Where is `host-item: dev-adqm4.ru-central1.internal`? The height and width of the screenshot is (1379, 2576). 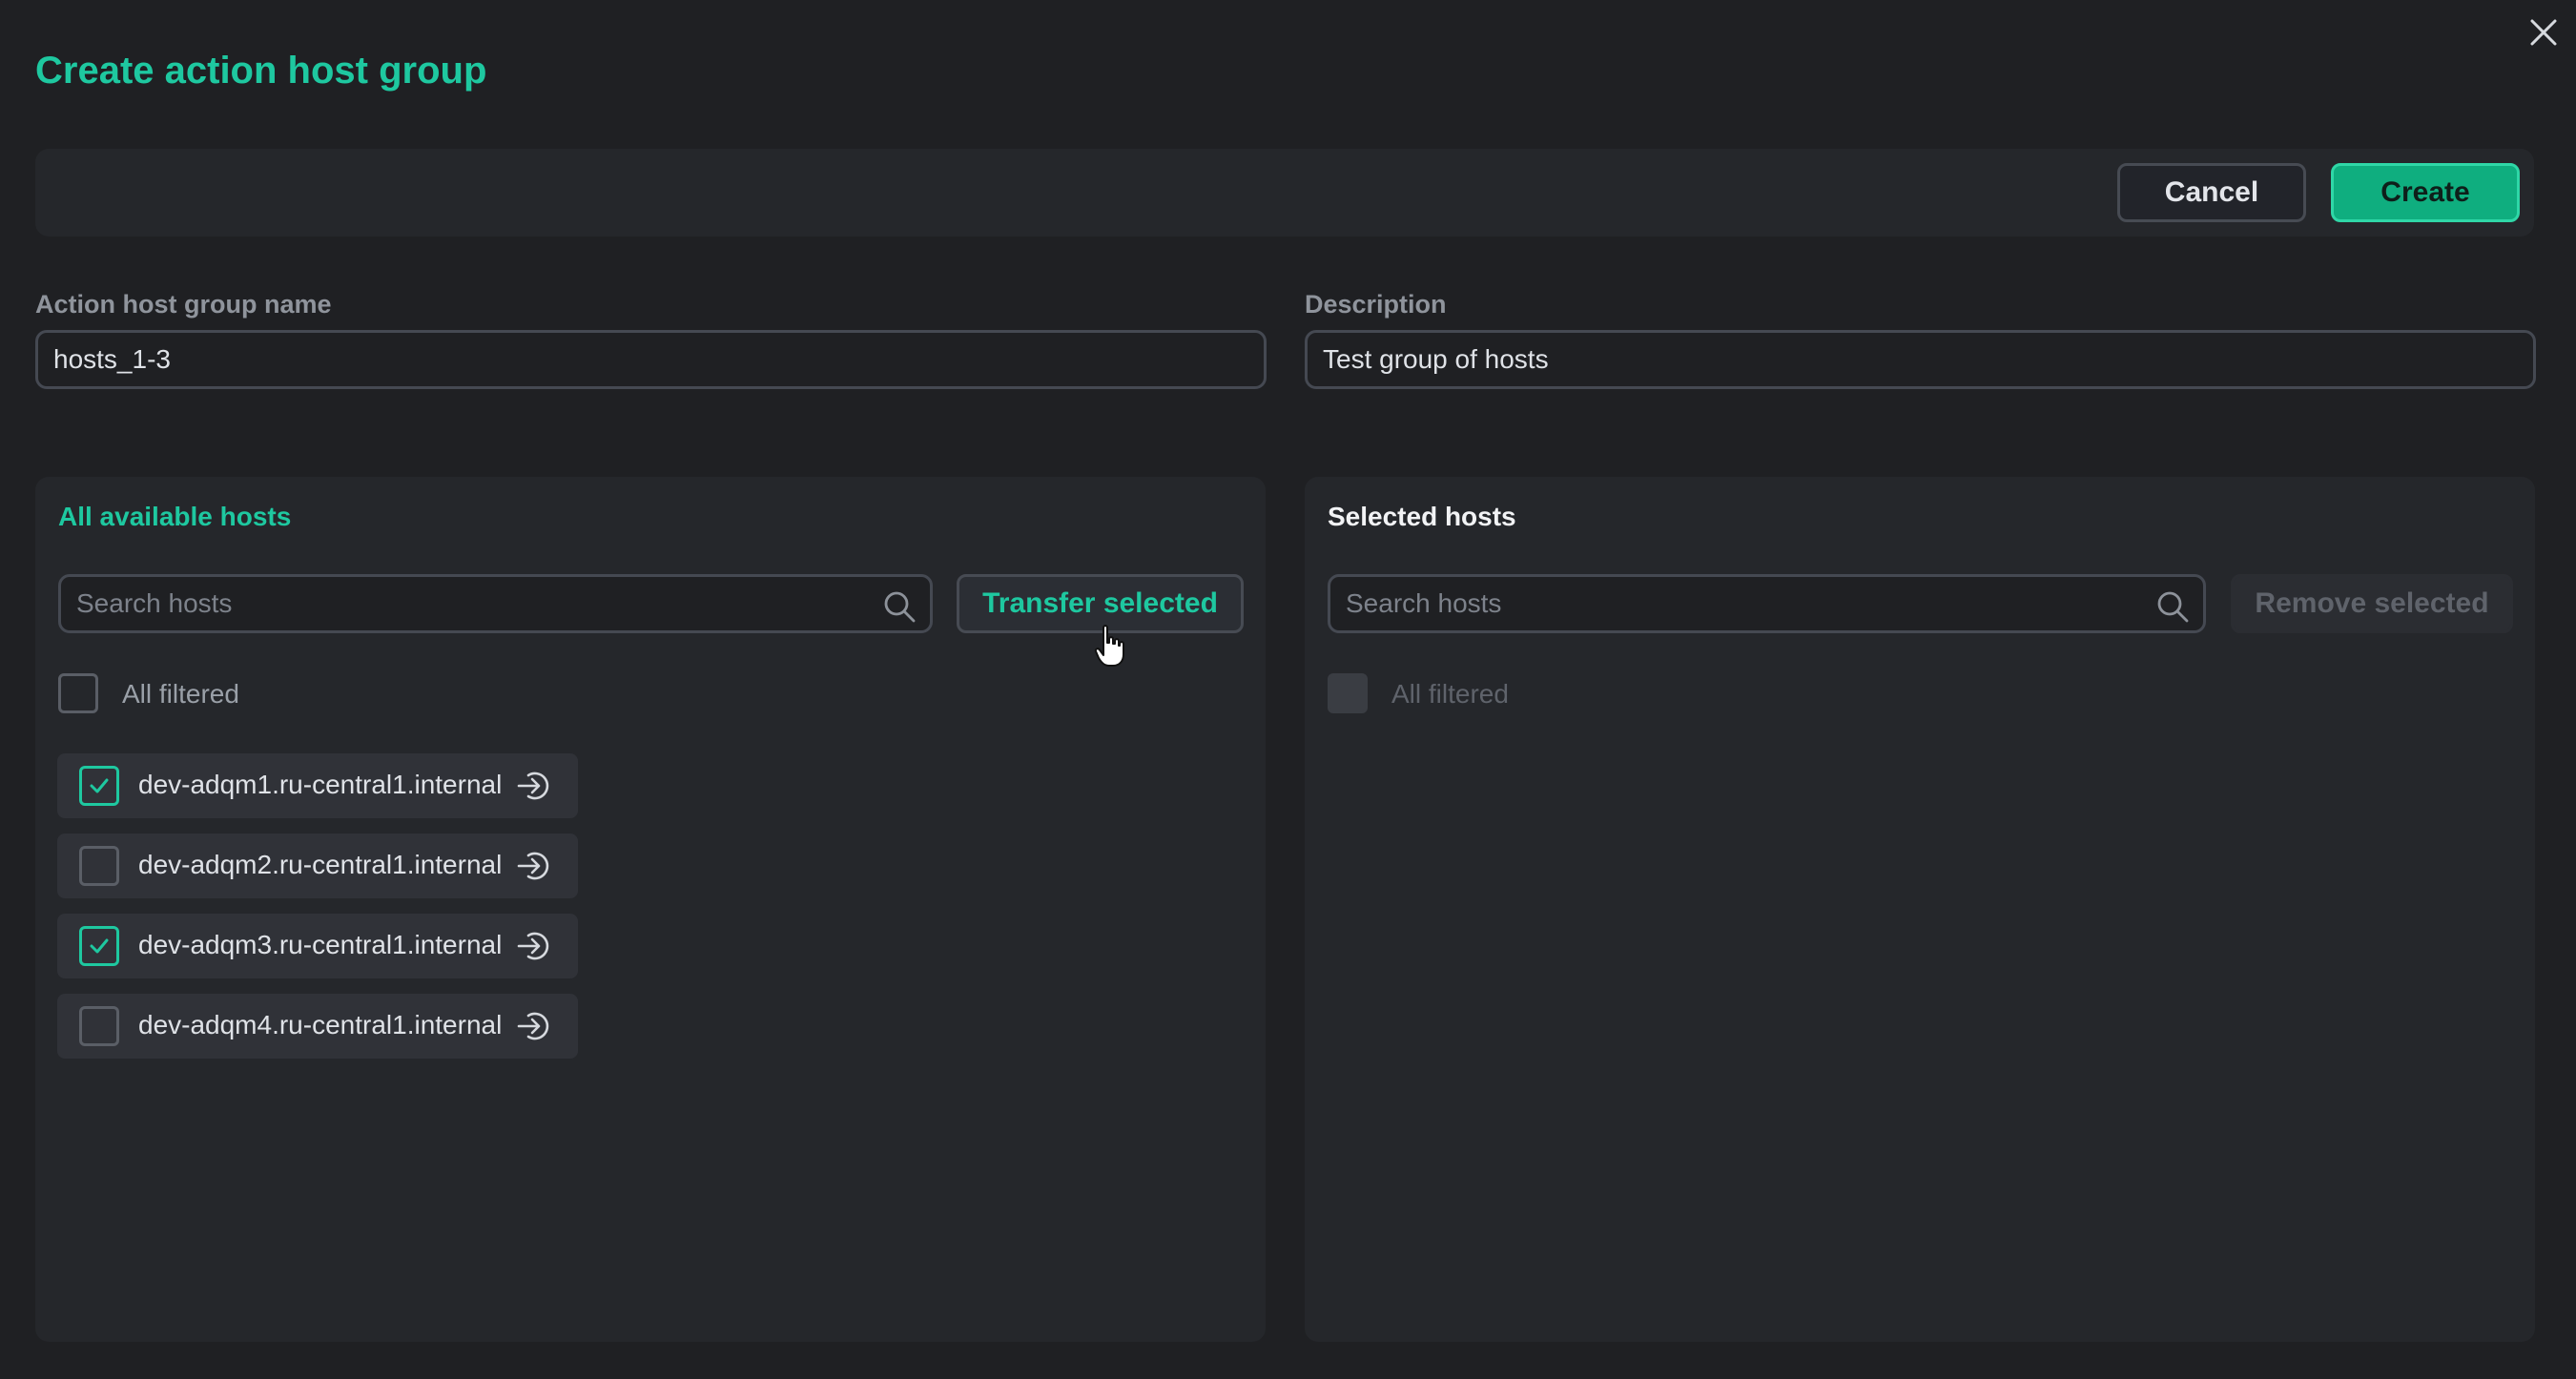
host-item: dev-adqm4.ru-central1.internal is located at coordinates (317, 1026).